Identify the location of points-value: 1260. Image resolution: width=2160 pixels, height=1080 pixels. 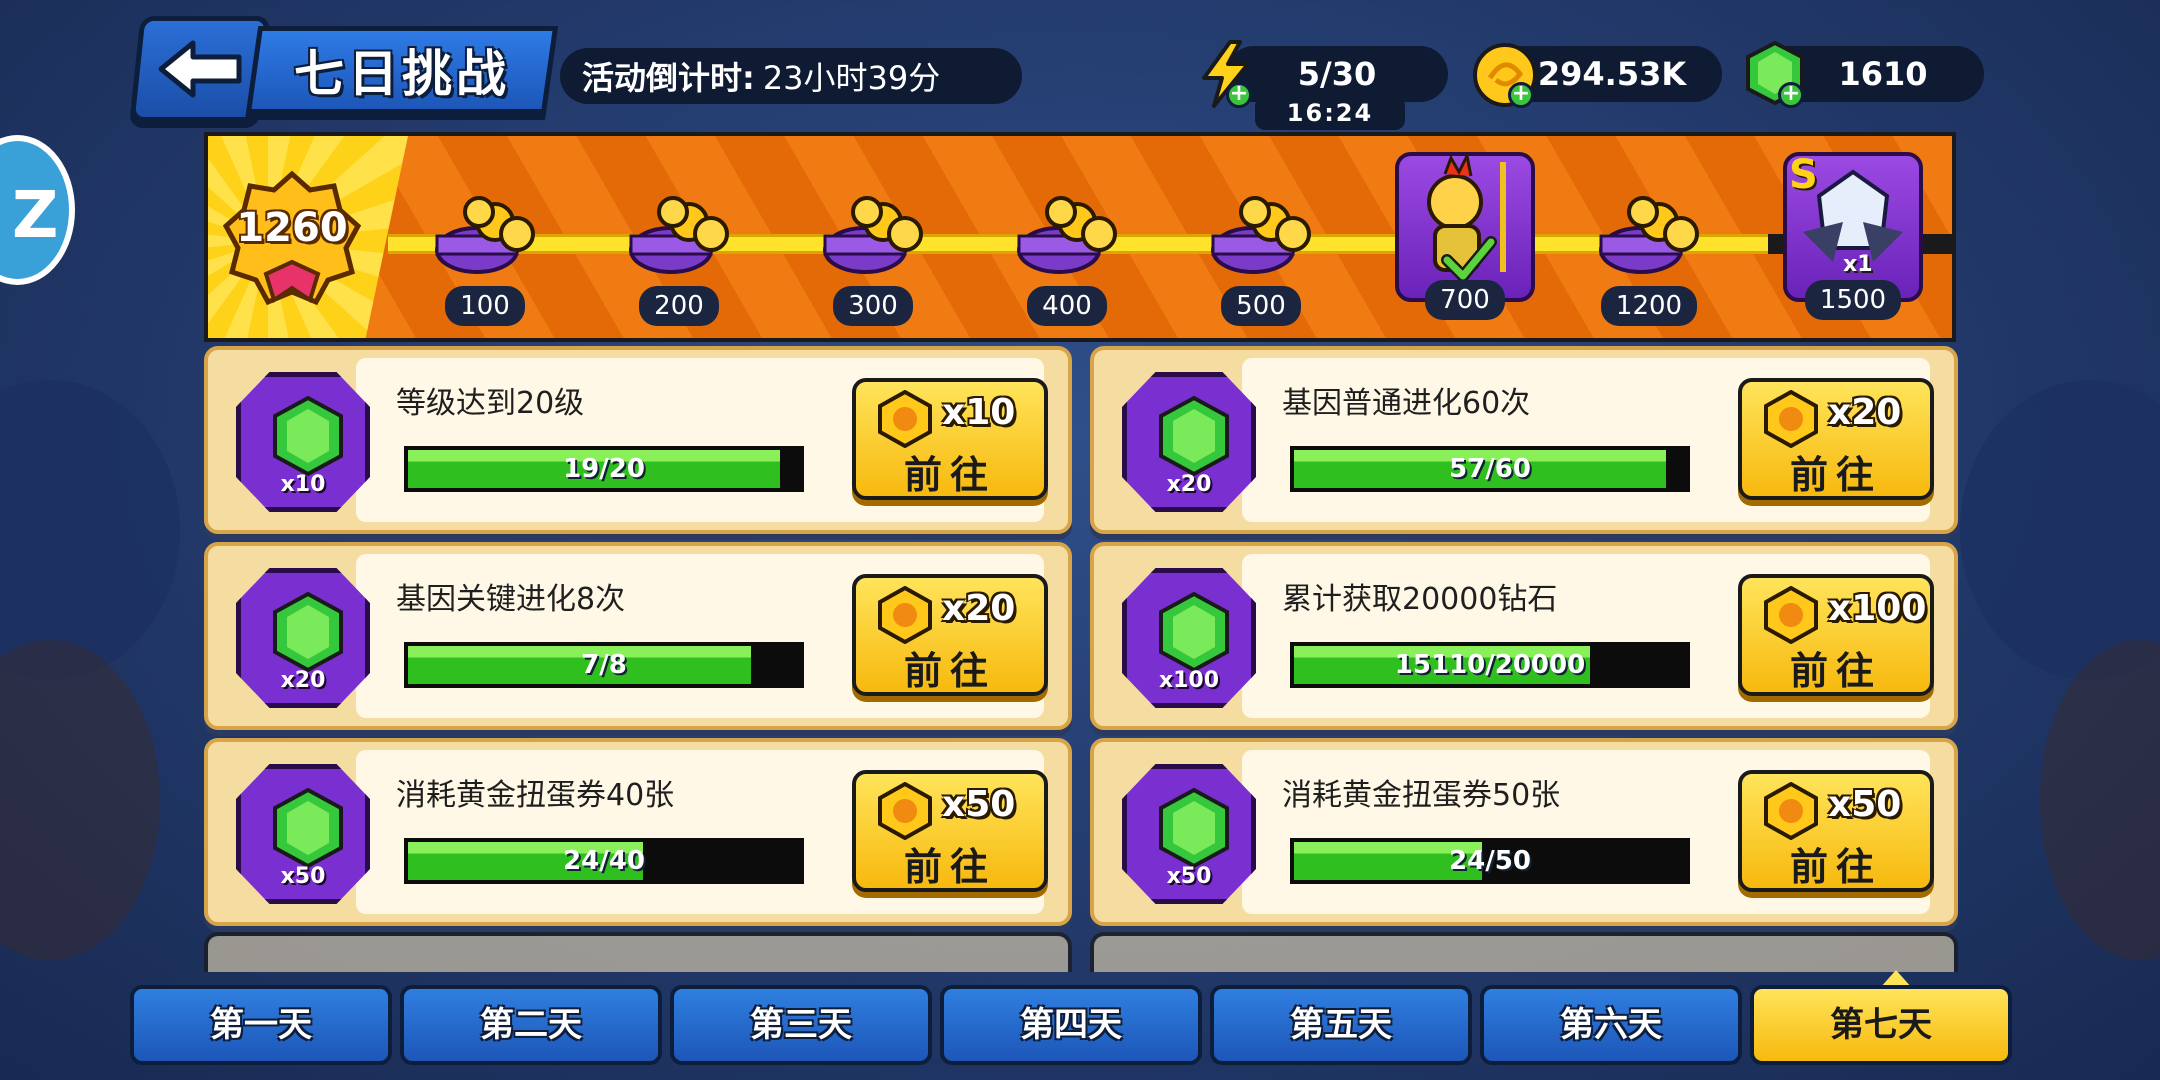
(292, 228).